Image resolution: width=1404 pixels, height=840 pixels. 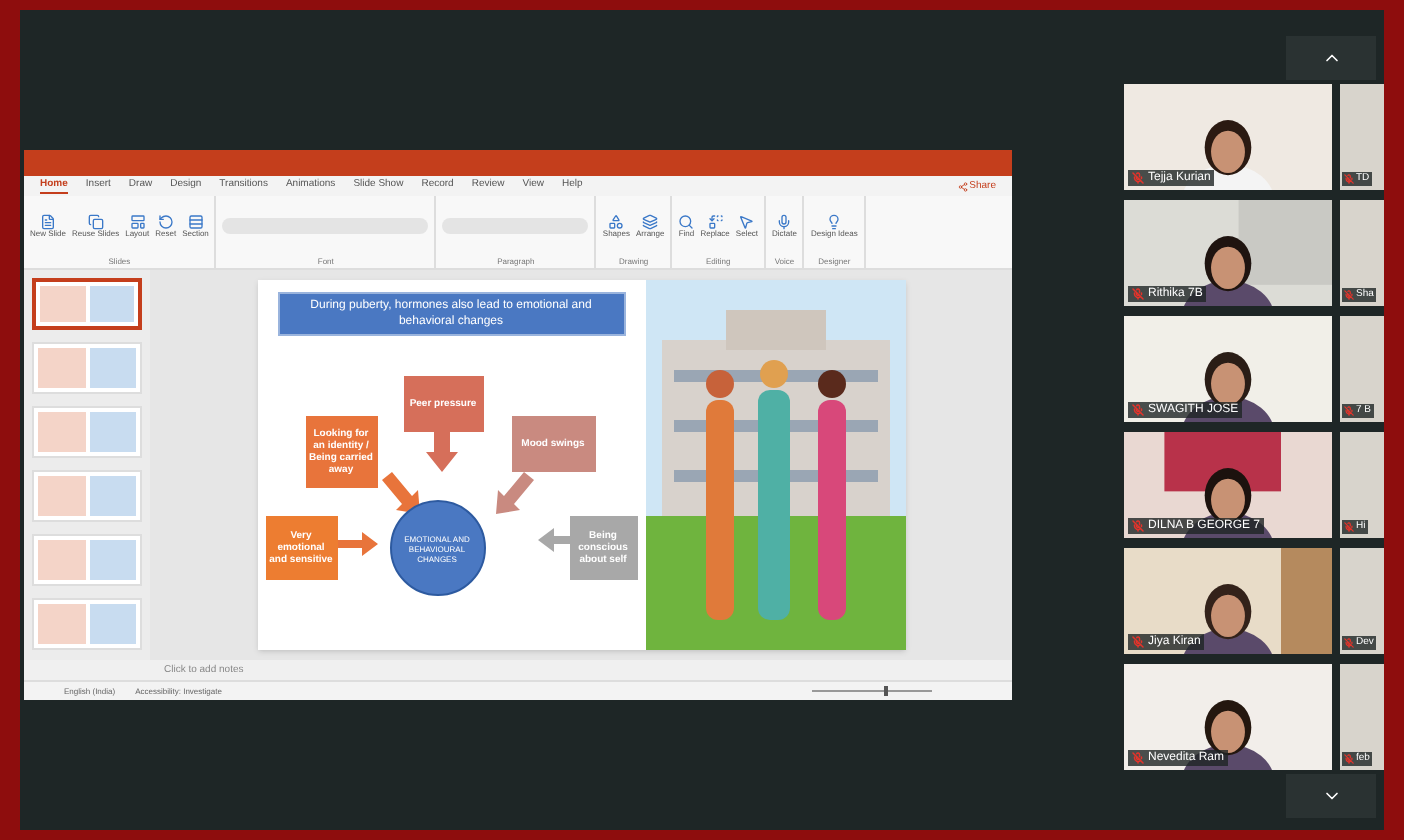 I want to click on copy-icon, so click(x=95, y=222).